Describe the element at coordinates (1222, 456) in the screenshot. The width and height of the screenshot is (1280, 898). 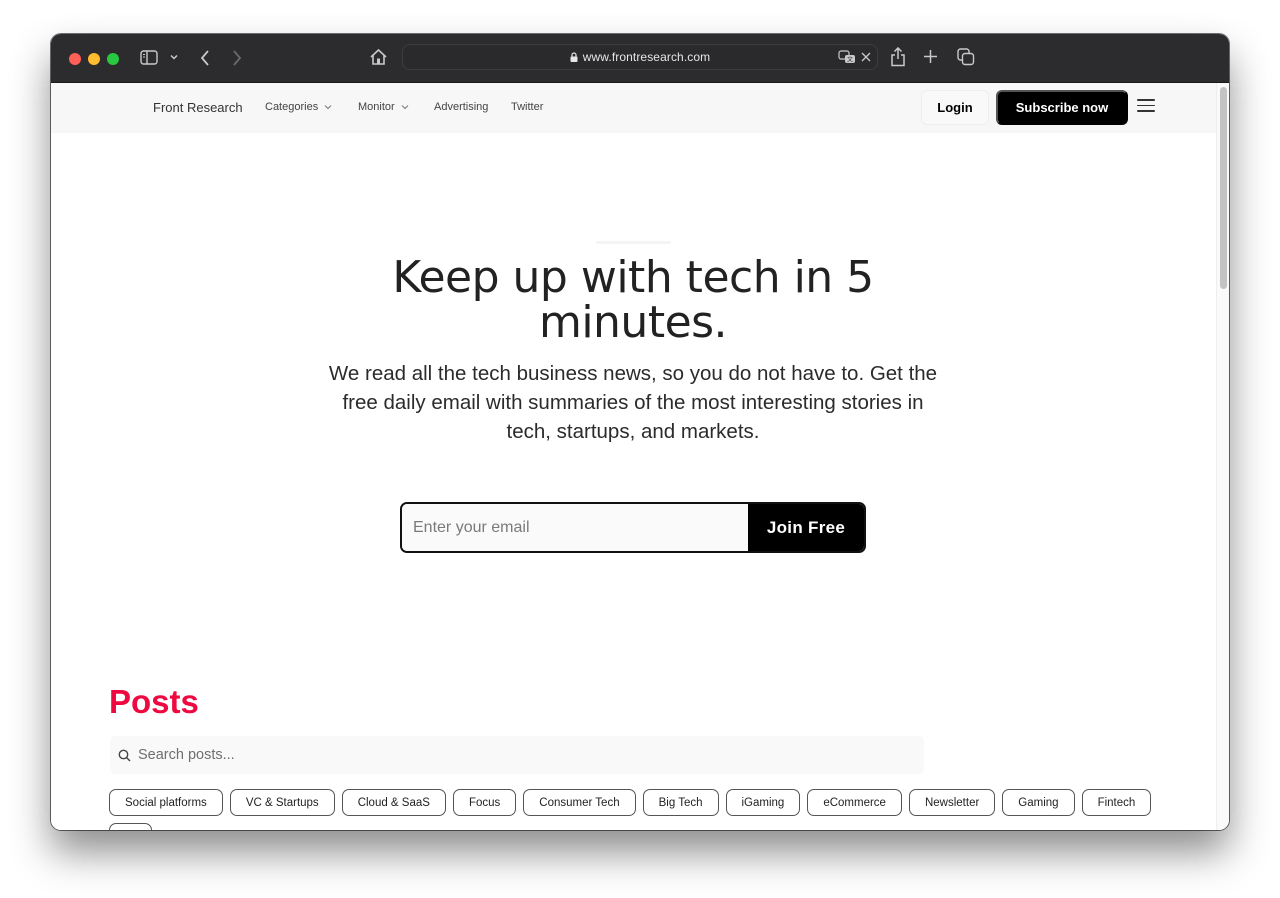
I see `page-scrollbar` at that location.